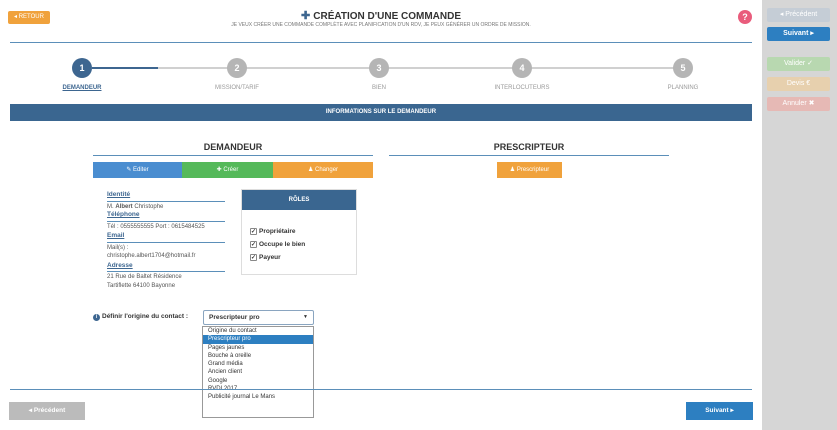  I want to click on email-value: christophe.albert1704@hotmail.fr, so click(151, 256).